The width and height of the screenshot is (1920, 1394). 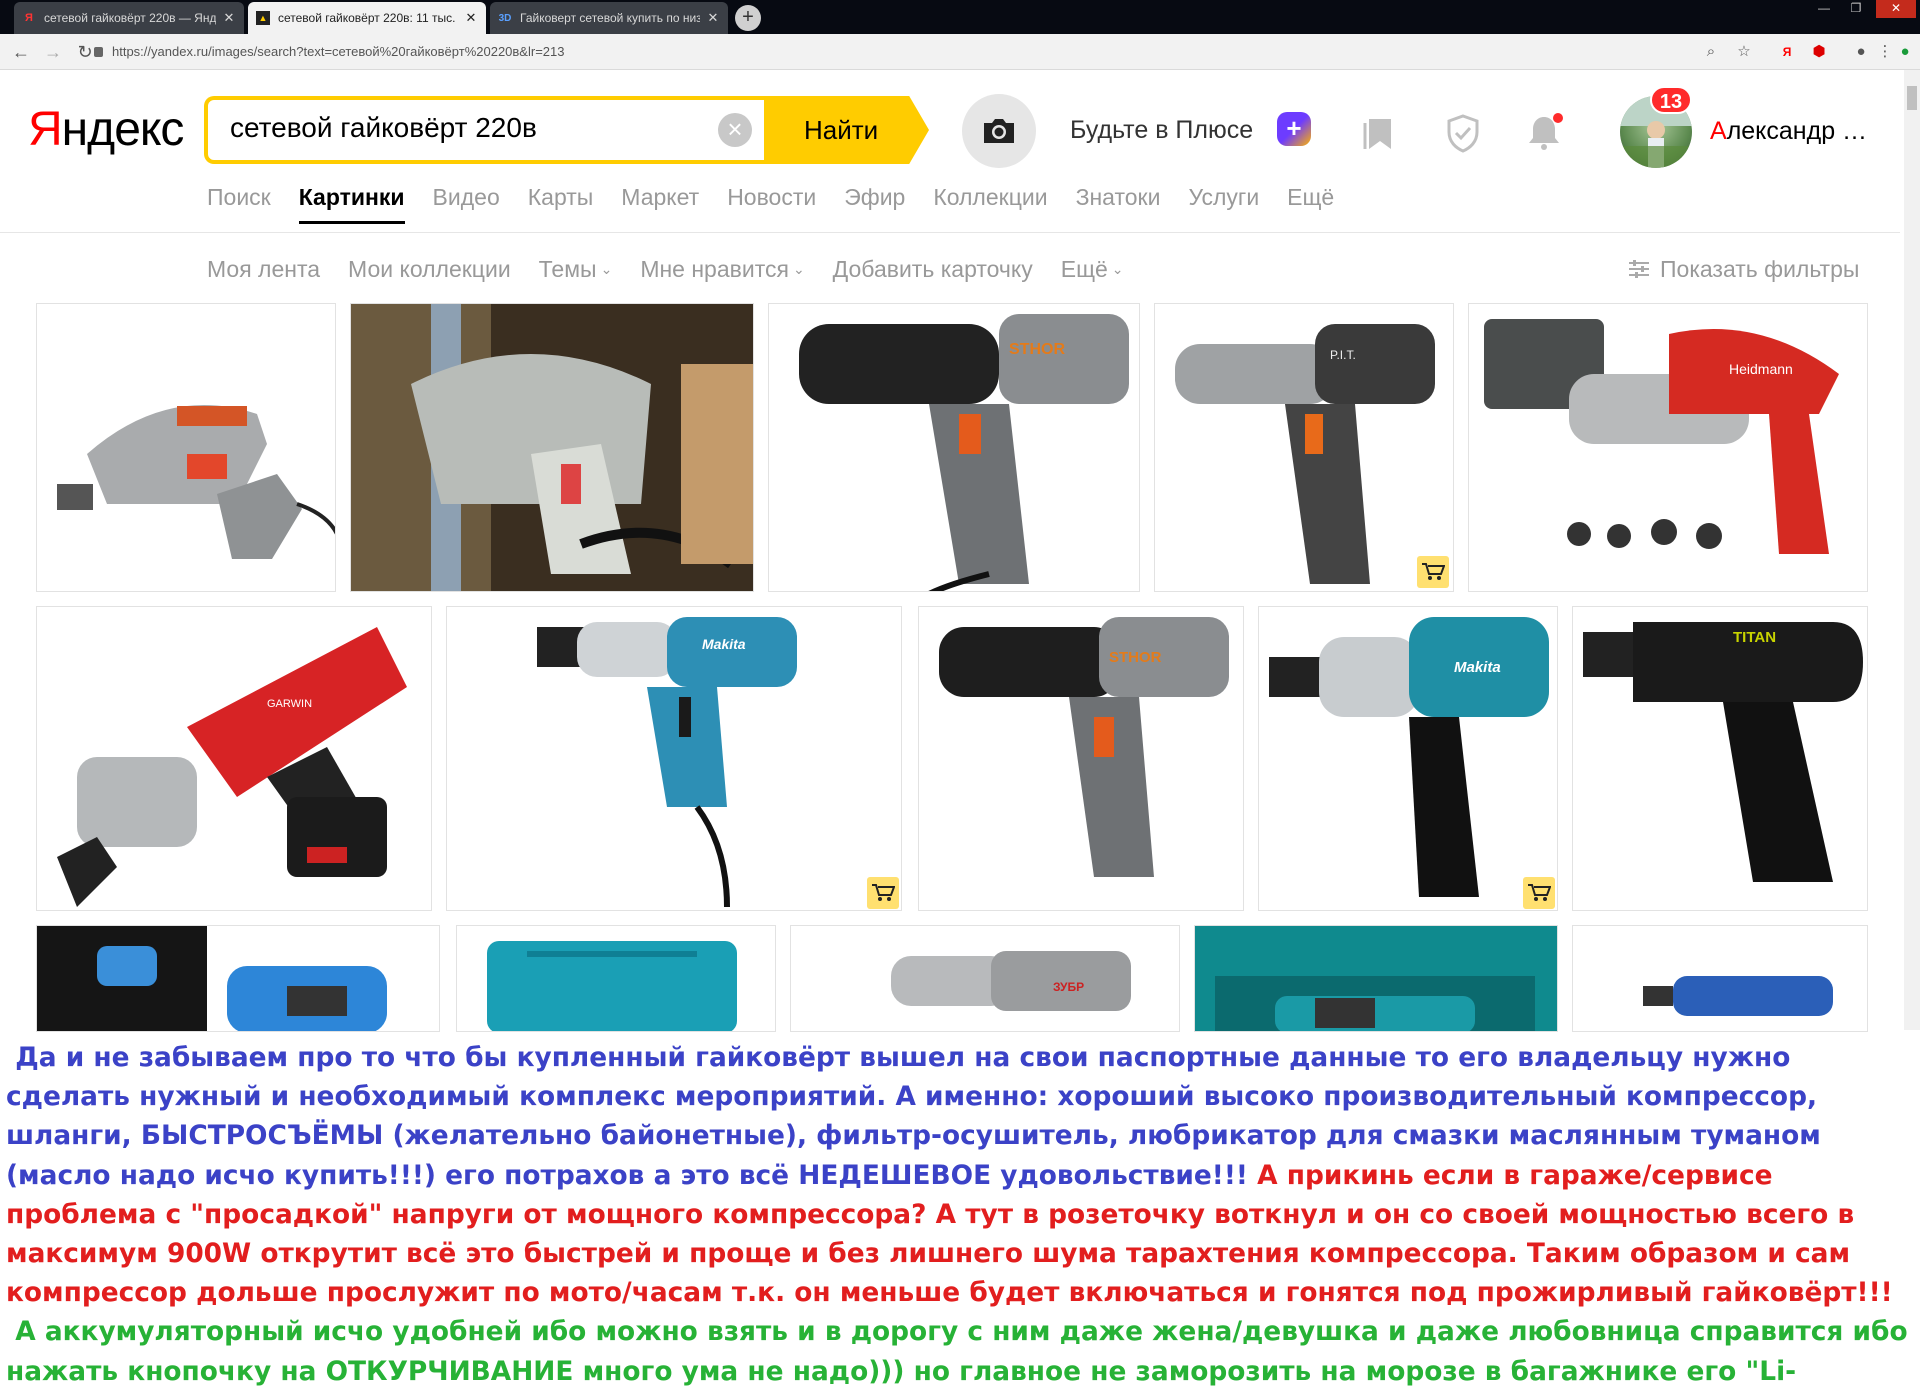 What do you see at coordinates (1671, 100) in the screenshot?
I see `notifications-badge: 13` at bounding box center [1671, 100].